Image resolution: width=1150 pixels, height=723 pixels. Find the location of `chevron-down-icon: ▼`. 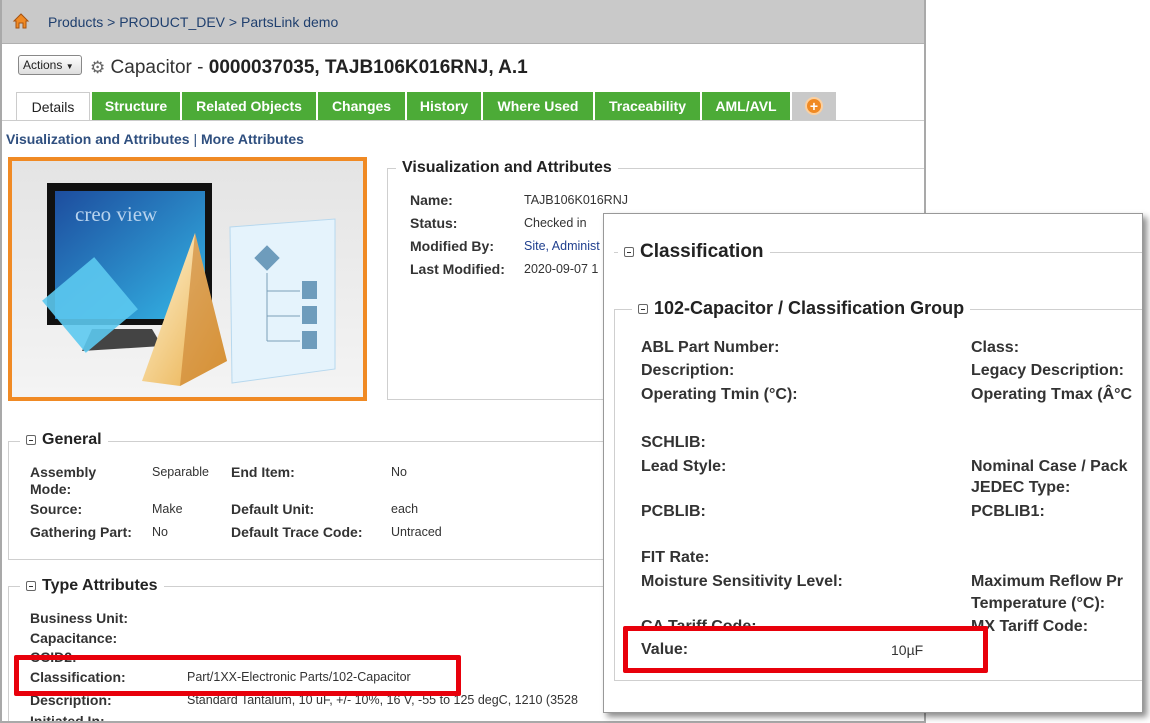

chevron-down-icon: ▼ is located at coordinates (69, 66).